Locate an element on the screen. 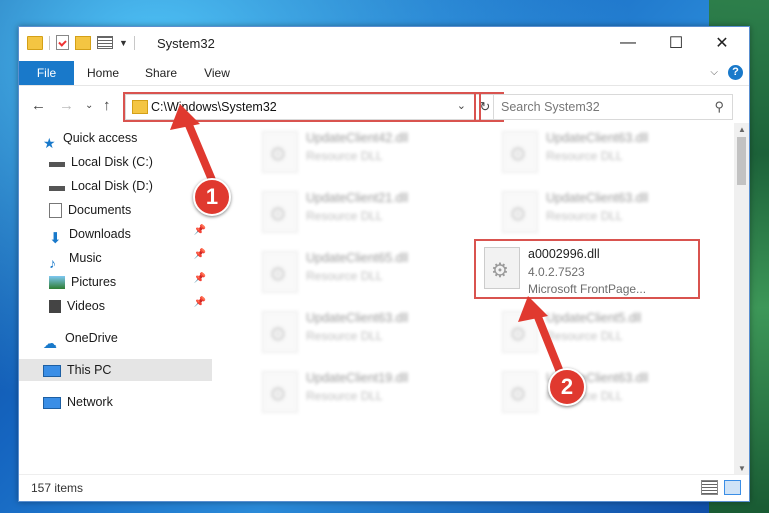  arrow-2-shaft is located at coordinates (548, 342).